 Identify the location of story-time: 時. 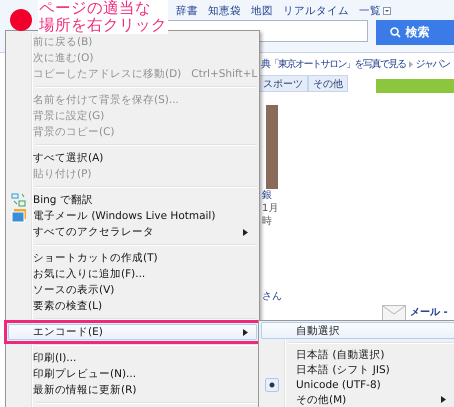
(267, 221).